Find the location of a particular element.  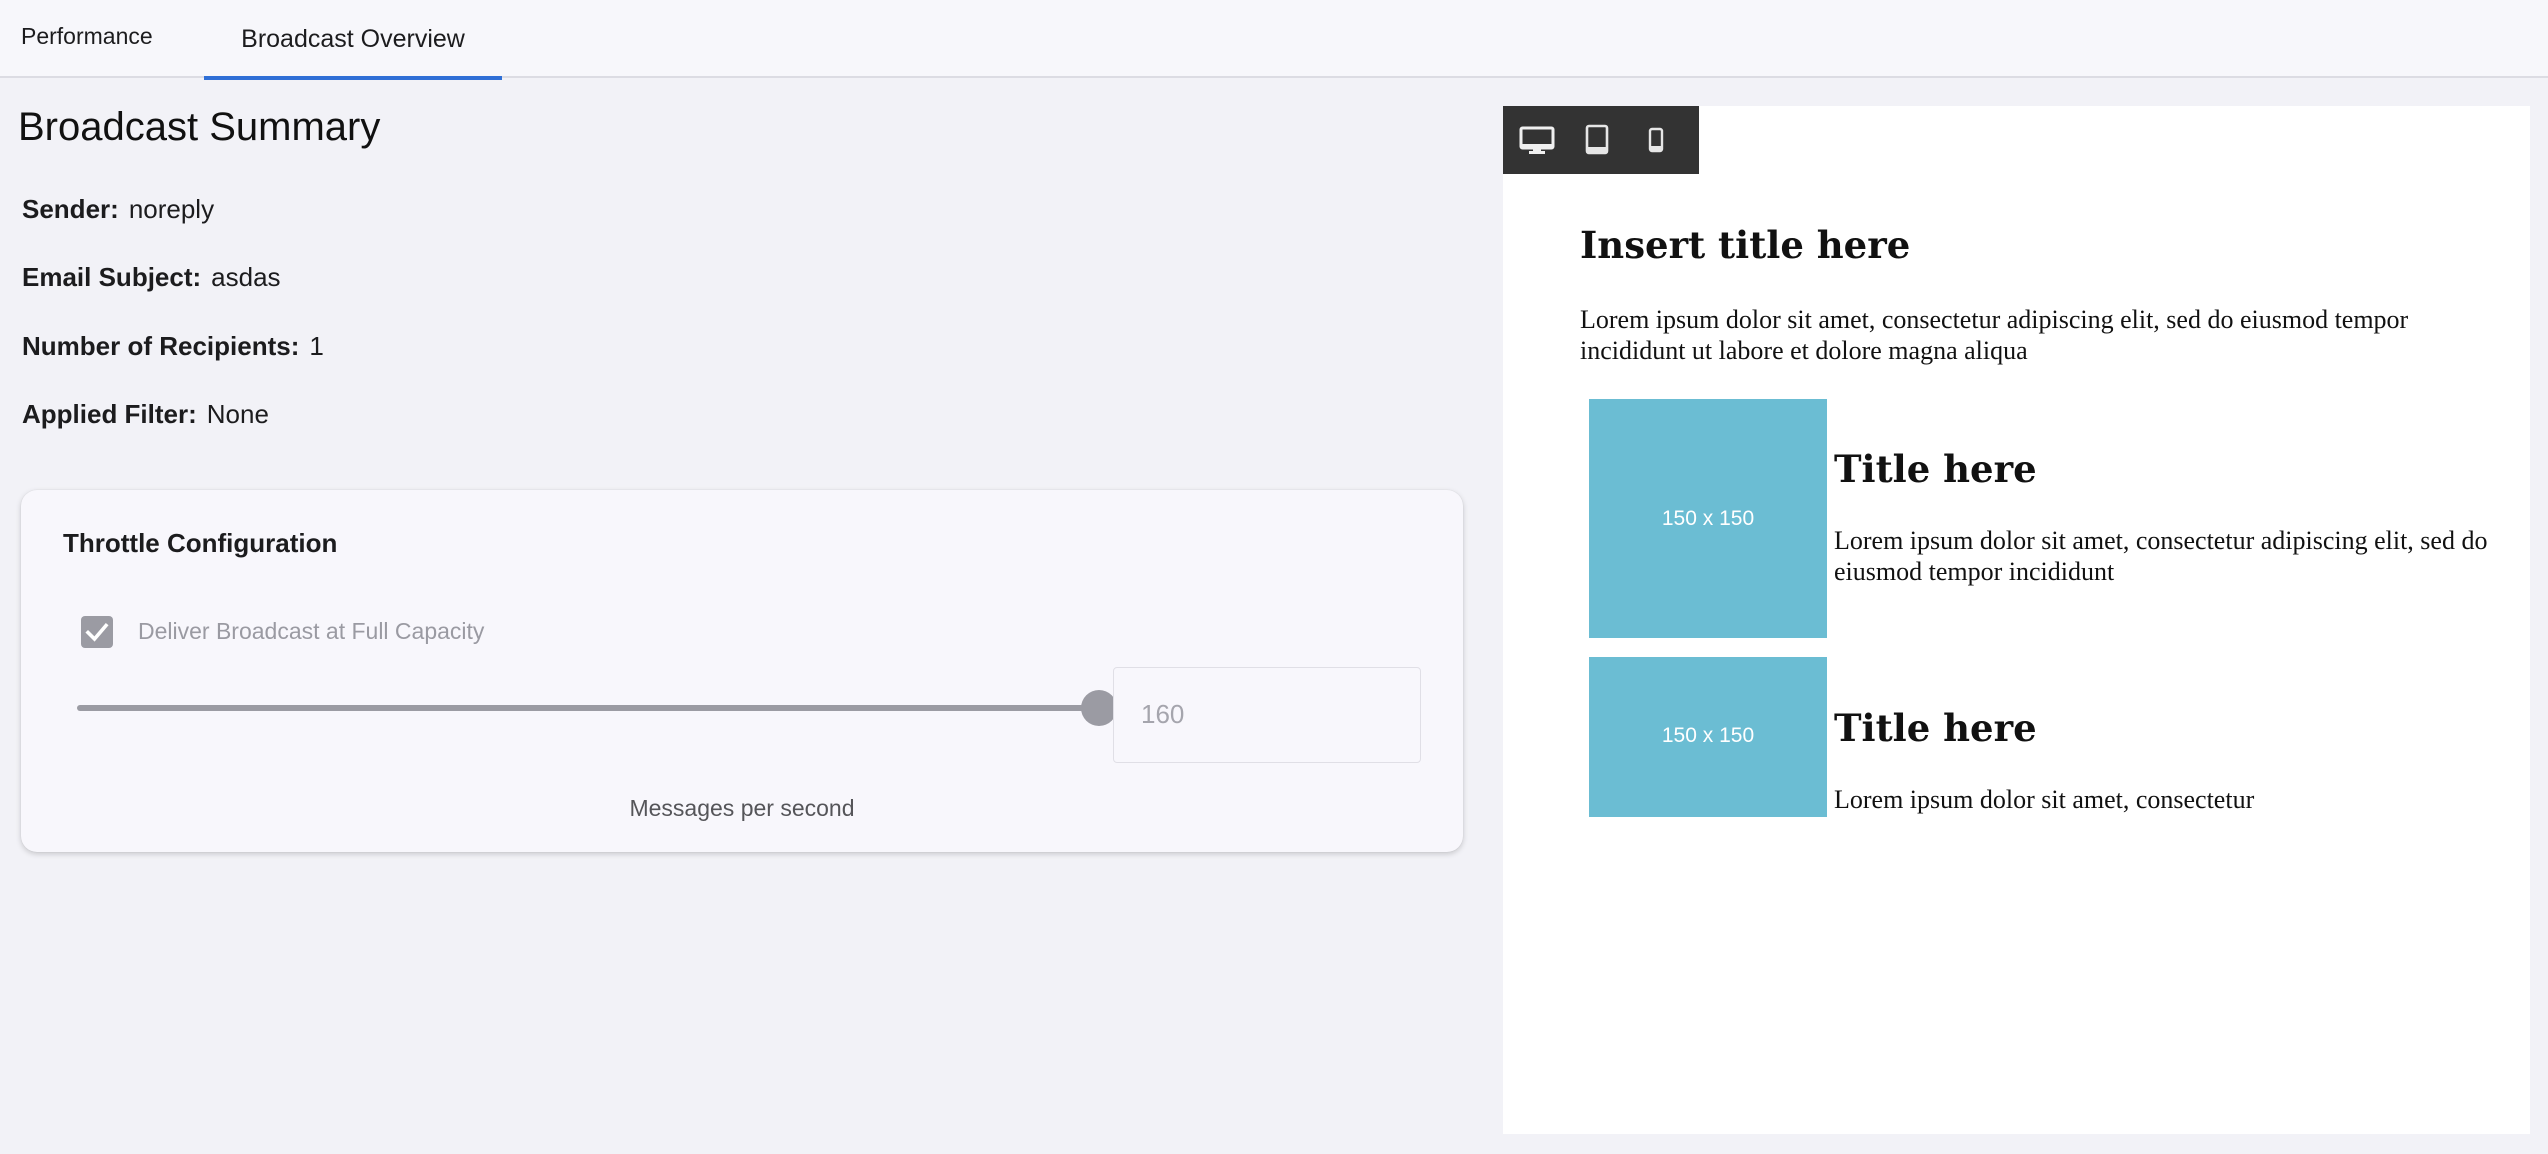

full-capacity-checkbox is located at coordinates (97, 632).